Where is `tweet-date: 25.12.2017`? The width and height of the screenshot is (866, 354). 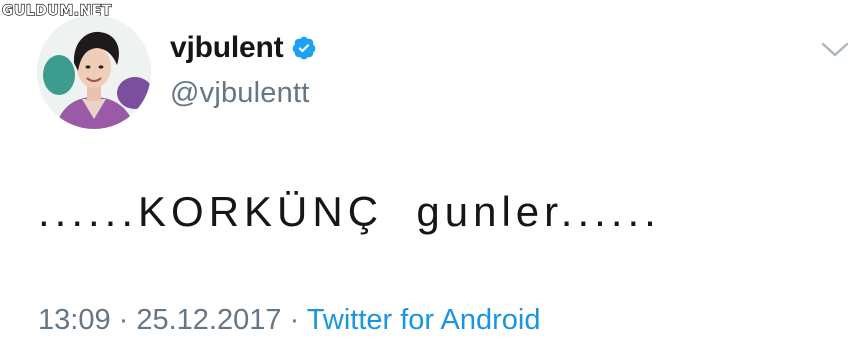
tweet-date: 25.12.2017 is located at coordinates (208, 320).